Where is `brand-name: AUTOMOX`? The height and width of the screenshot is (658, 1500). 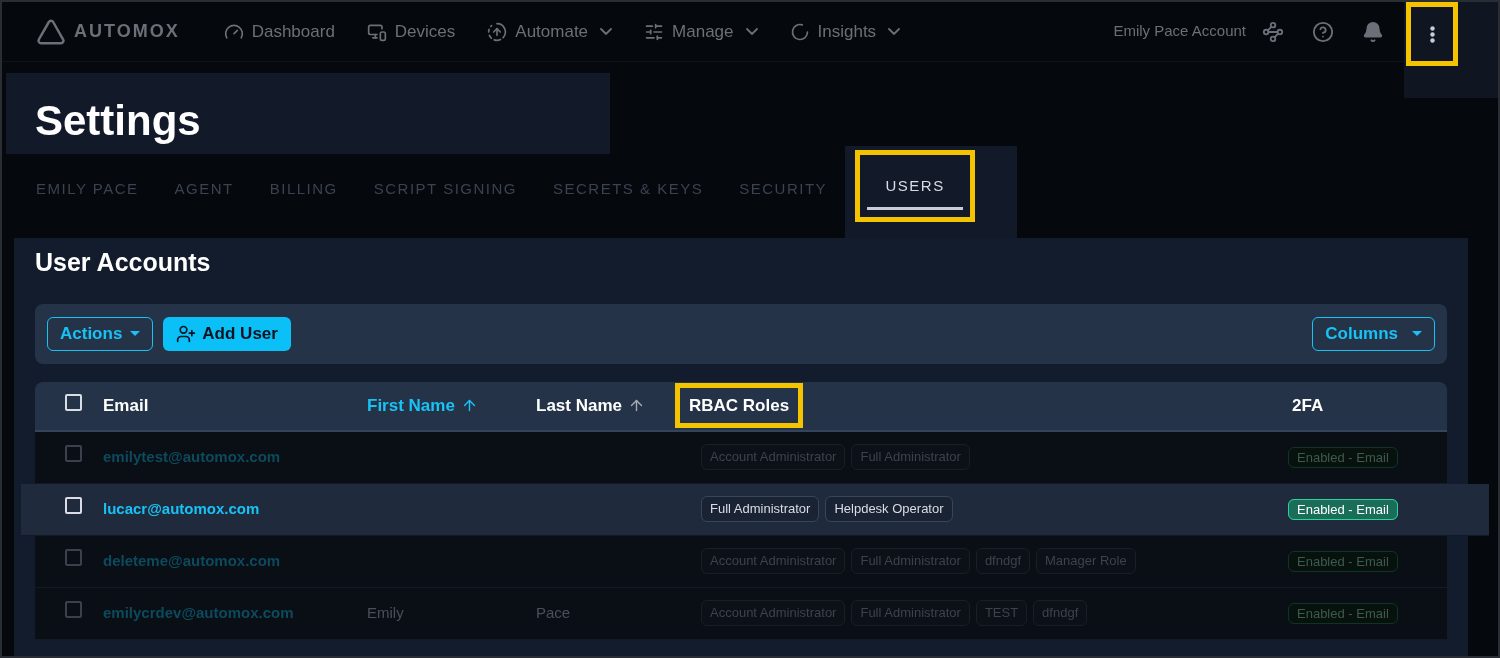 brand-name: AUTOMOX is located at coordinates (127, 31).